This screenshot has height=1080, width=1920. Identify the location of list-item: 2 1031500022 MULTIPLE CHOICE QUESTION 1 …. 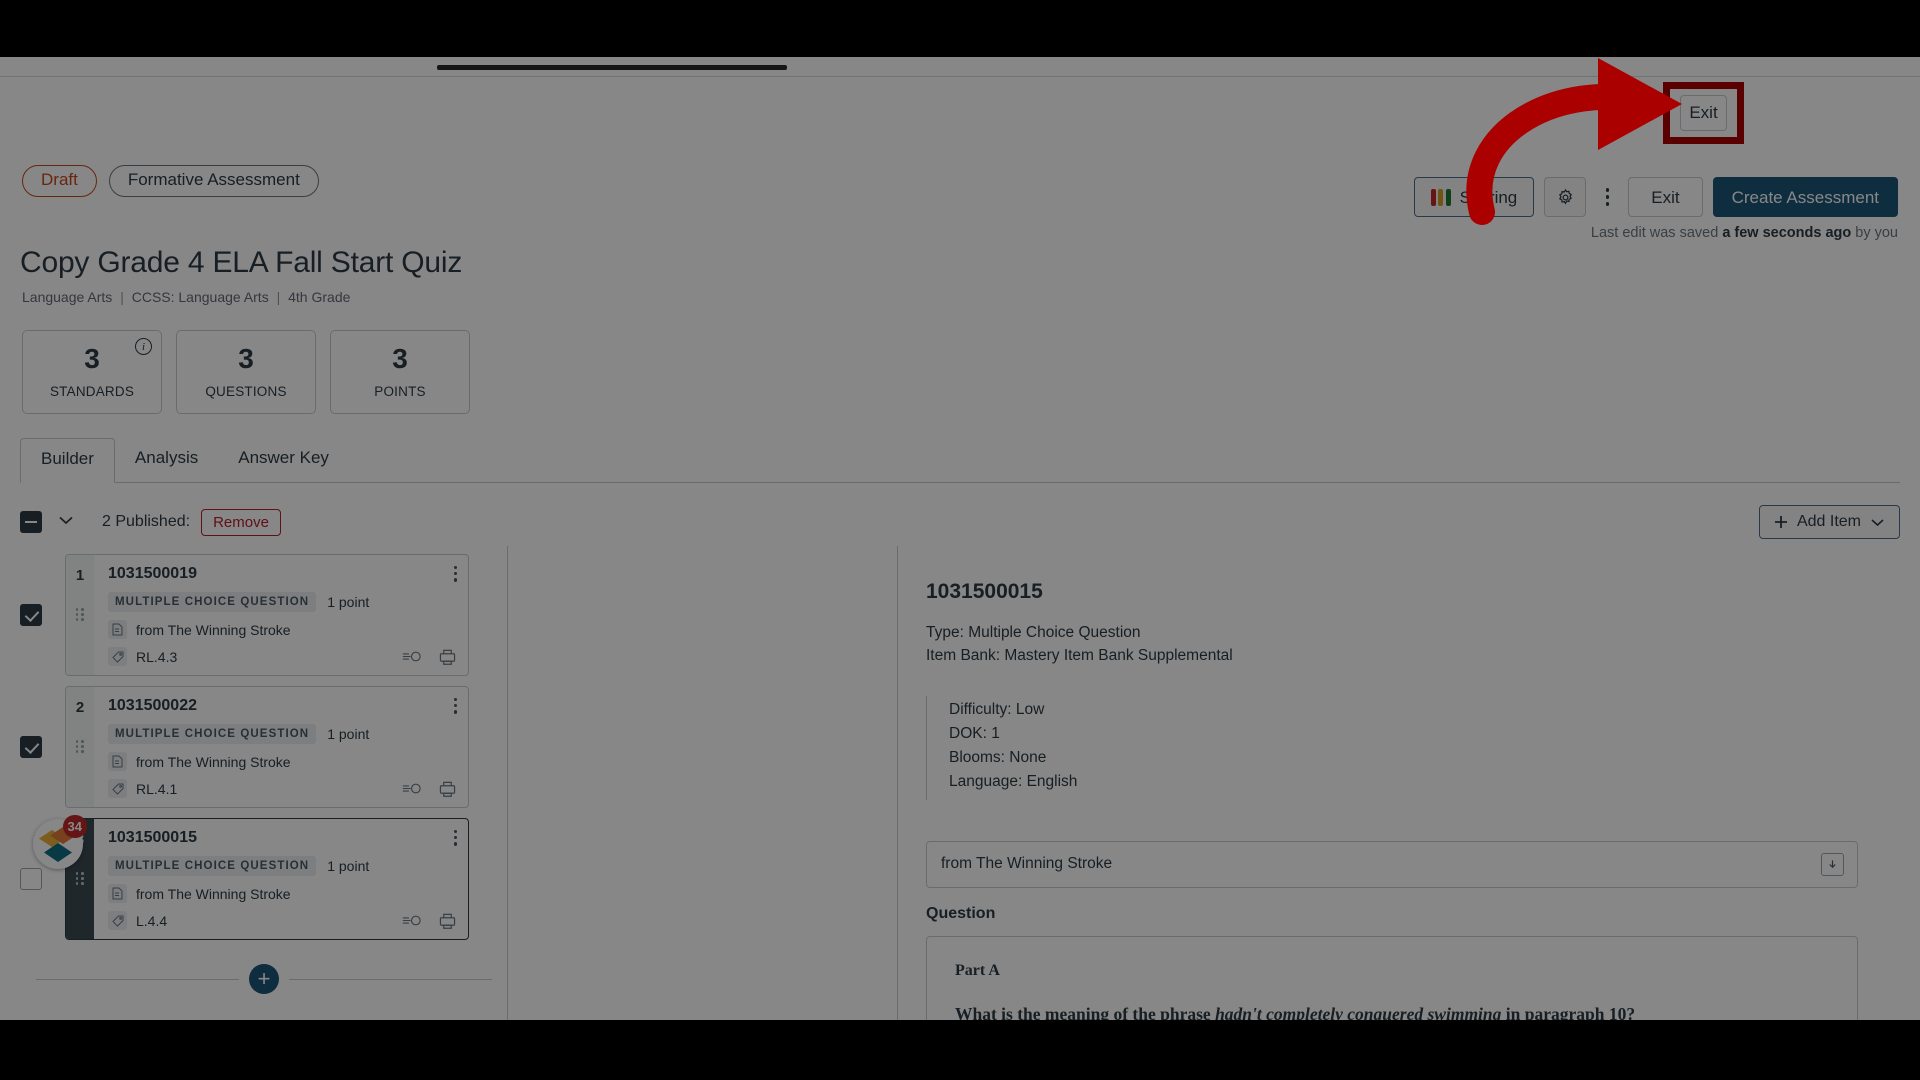
(253, 747).